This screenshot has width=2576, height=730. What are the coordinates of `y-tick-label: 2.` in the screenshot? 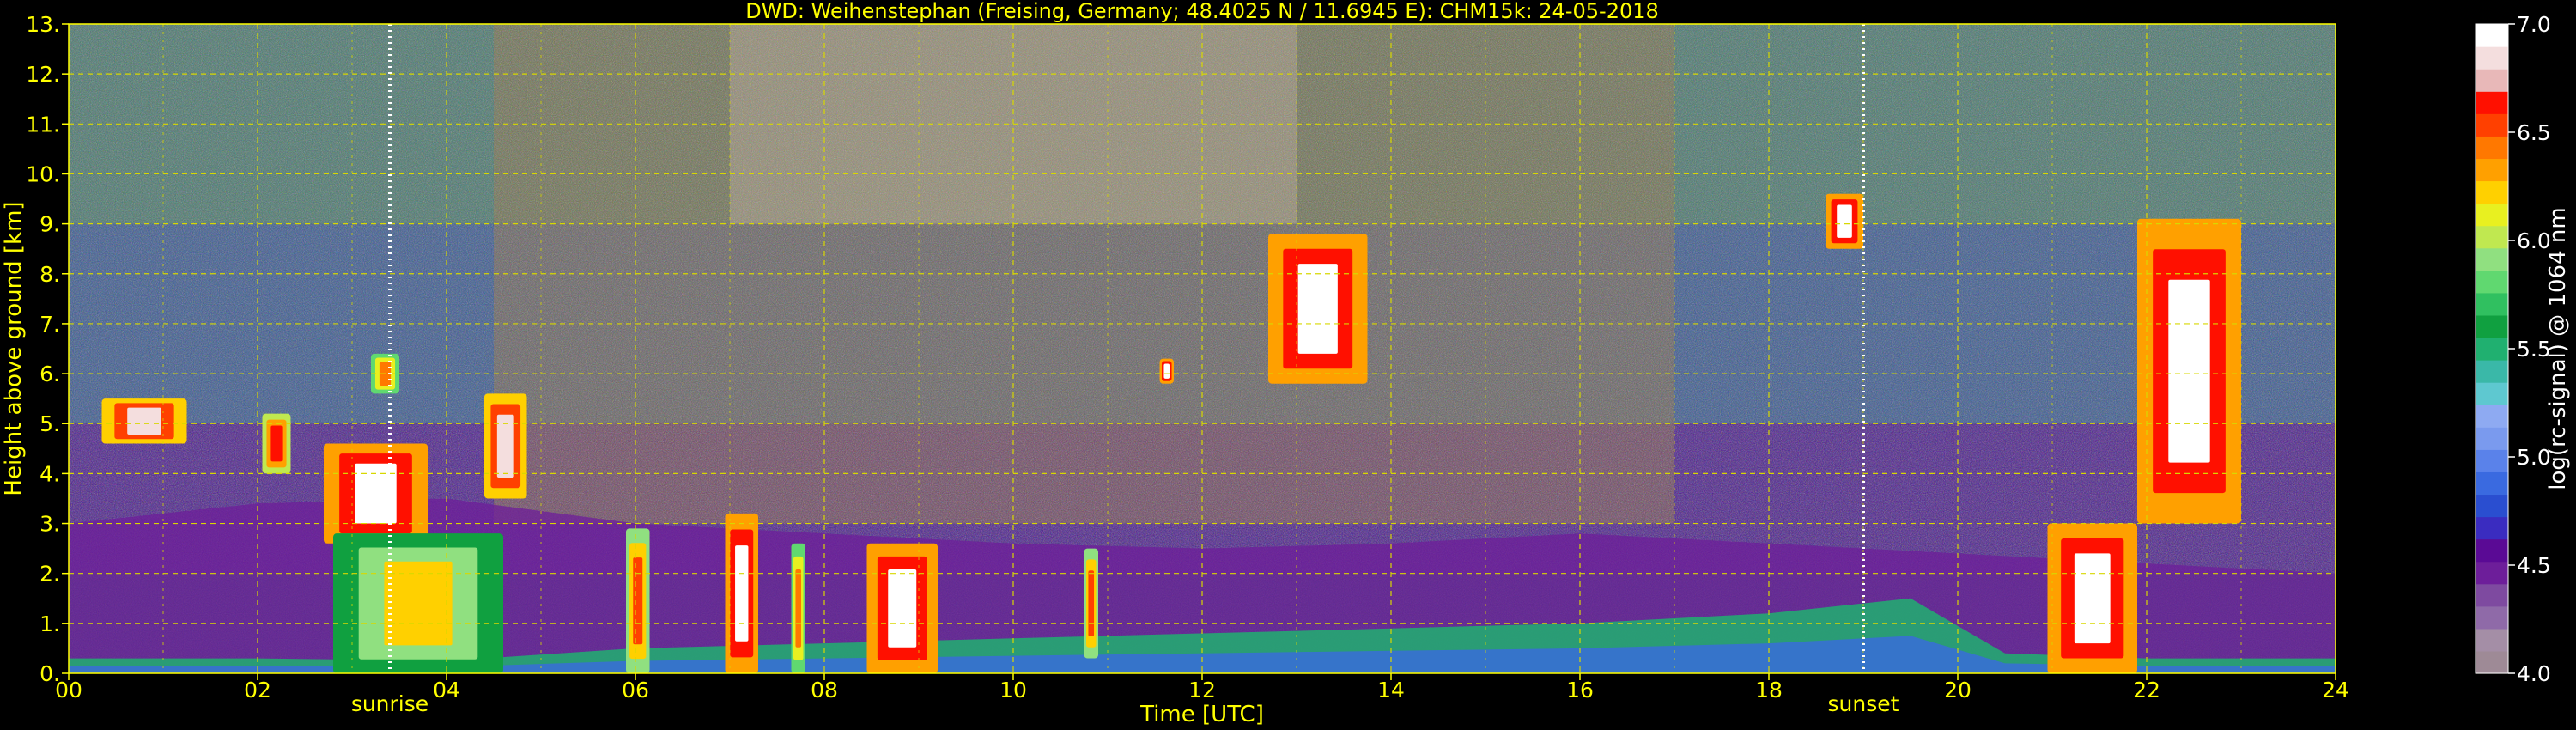 It's located at (49, 574).